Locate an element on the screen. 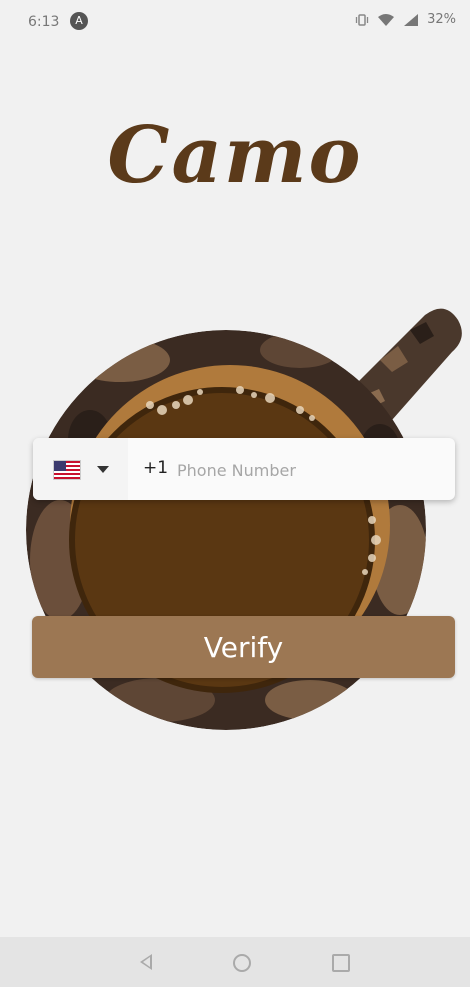  home-icon is located at coordinates (242, 963).